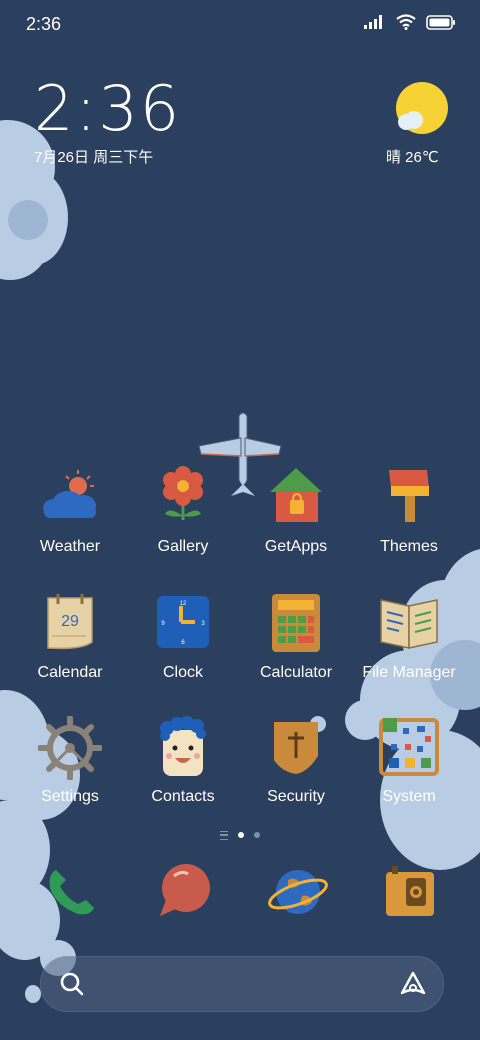  What do you see at coordinates (409, 748) in the screenshot?
I see `tools-grid-icon` at bounding box center [409, 748].